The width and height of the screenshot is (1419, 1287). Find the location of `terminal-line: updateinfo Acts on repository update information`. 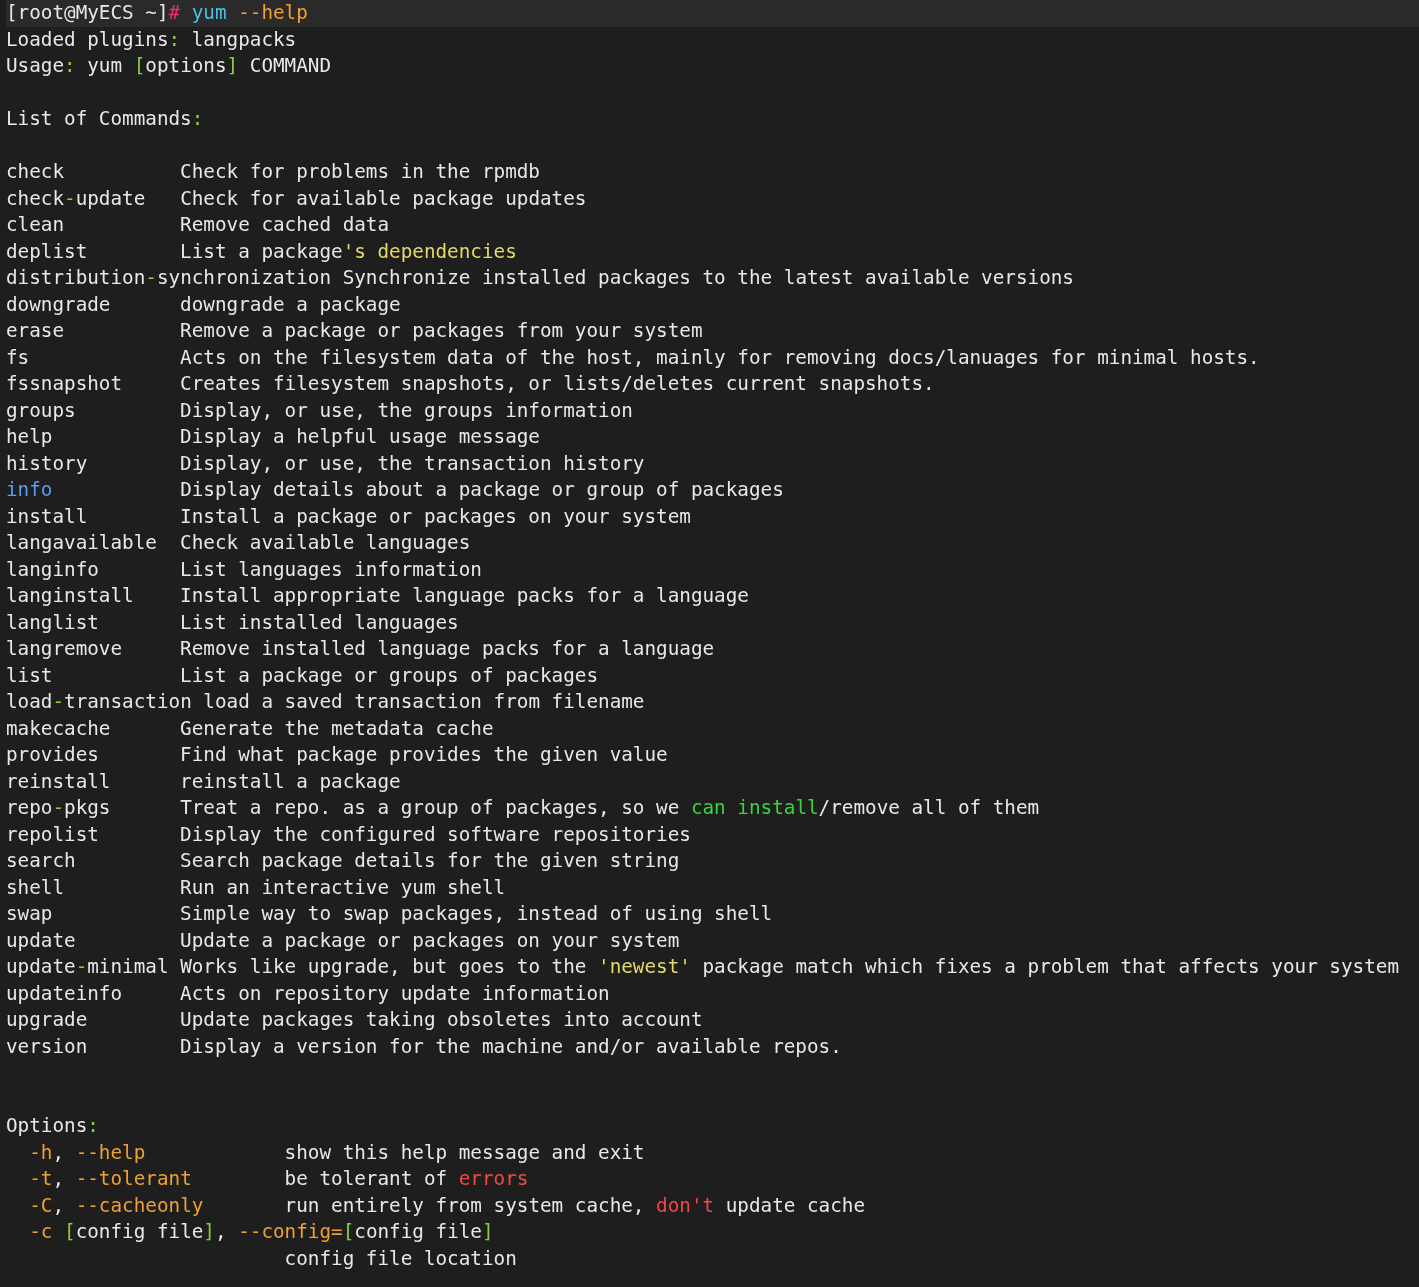

terminal-line: updateinfo Acts on repository update information is located at coordinates (308, 993).